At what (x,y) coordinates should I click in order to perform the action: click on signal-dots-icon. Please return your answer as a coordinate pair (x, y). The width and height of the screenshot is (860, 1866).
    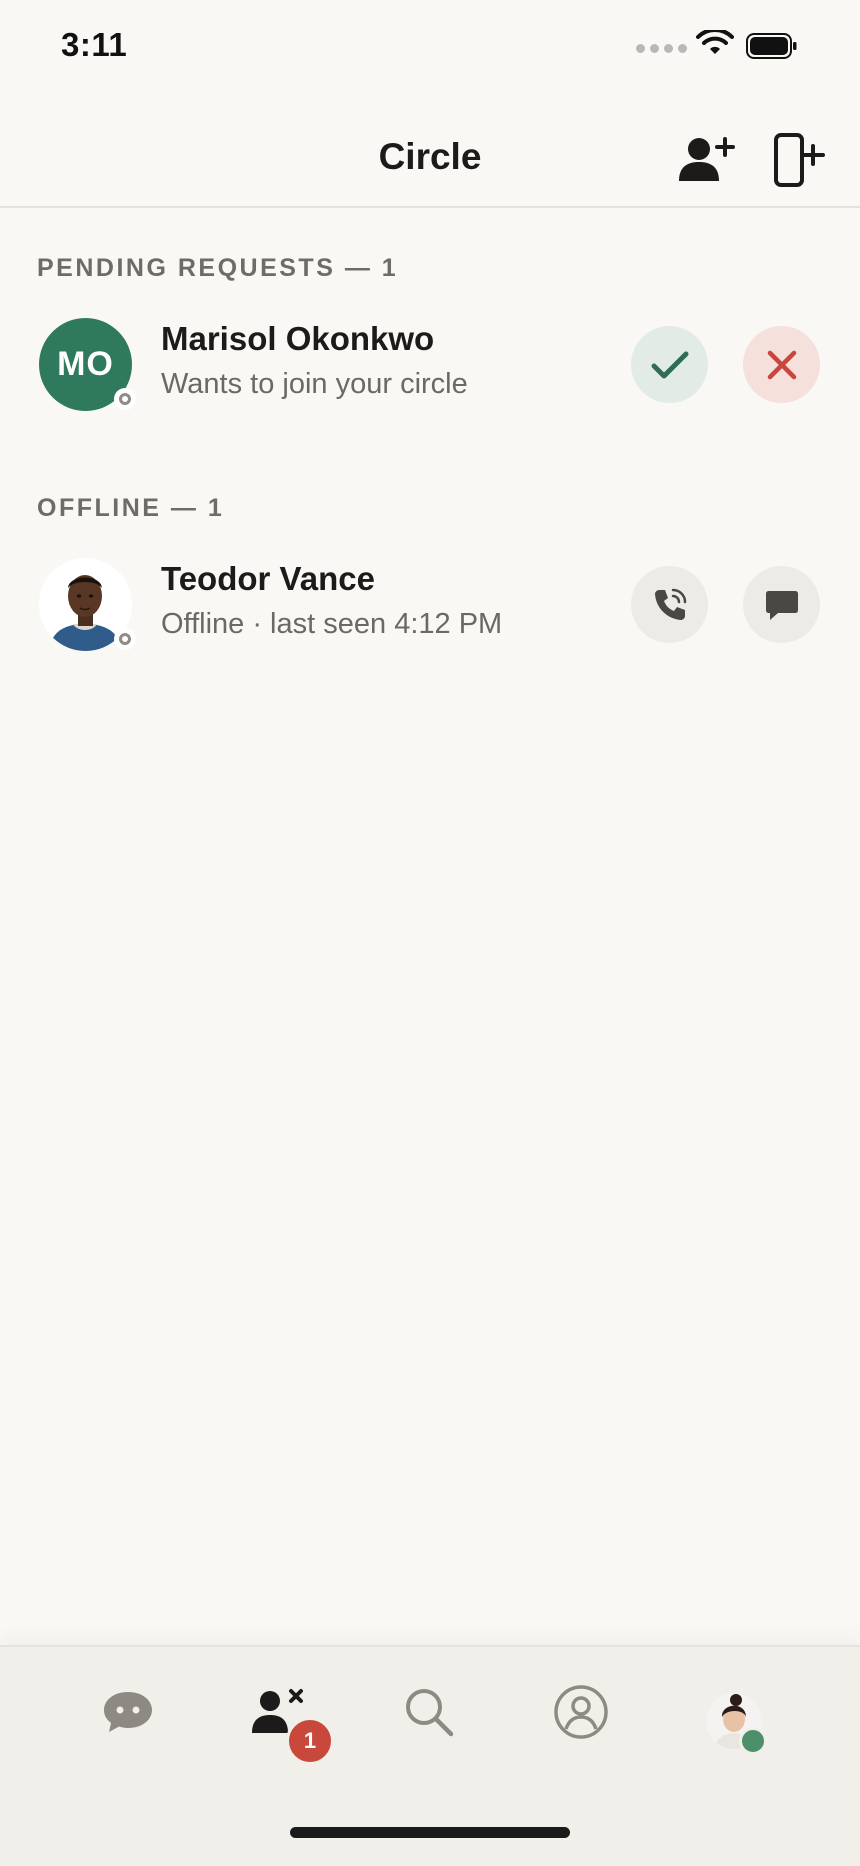
    Looking at the image, I should click on (661, 48).